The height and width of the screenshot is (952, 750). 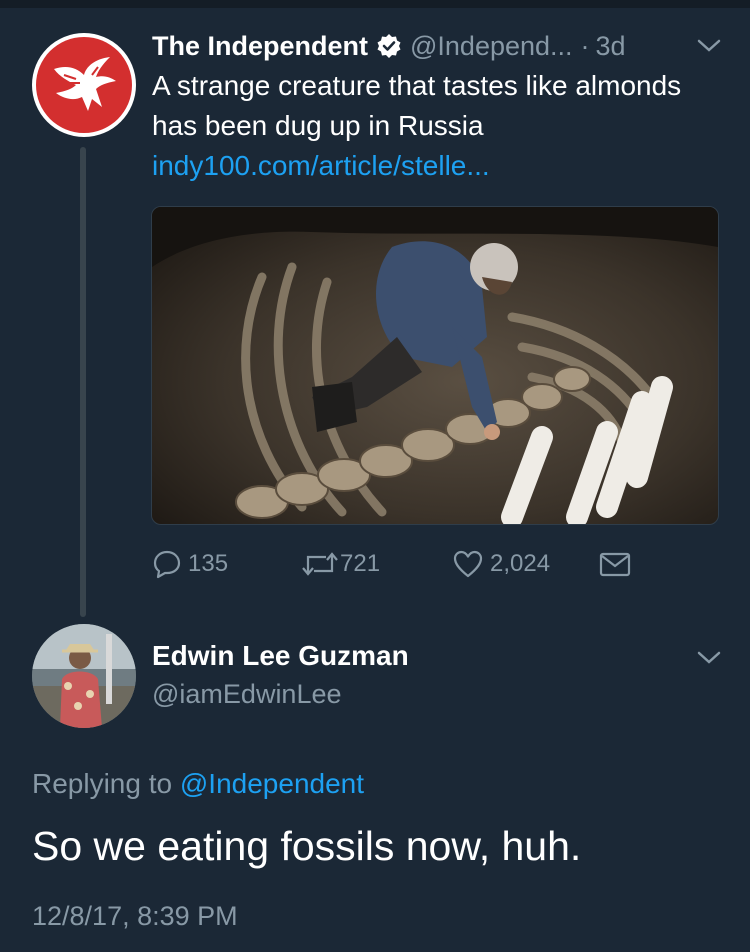 What do you see at coordinates (375, 4) in the screenshot?
I see `top-bar` at bounding box center [375, 4].